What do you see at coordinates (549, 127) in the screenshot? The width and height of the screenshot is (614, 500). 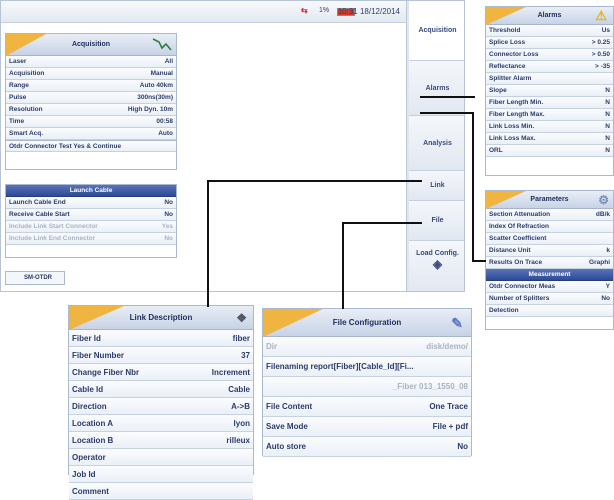 I see `alarm-row: Link Loss Min. N` at bounding box center [549, 127].